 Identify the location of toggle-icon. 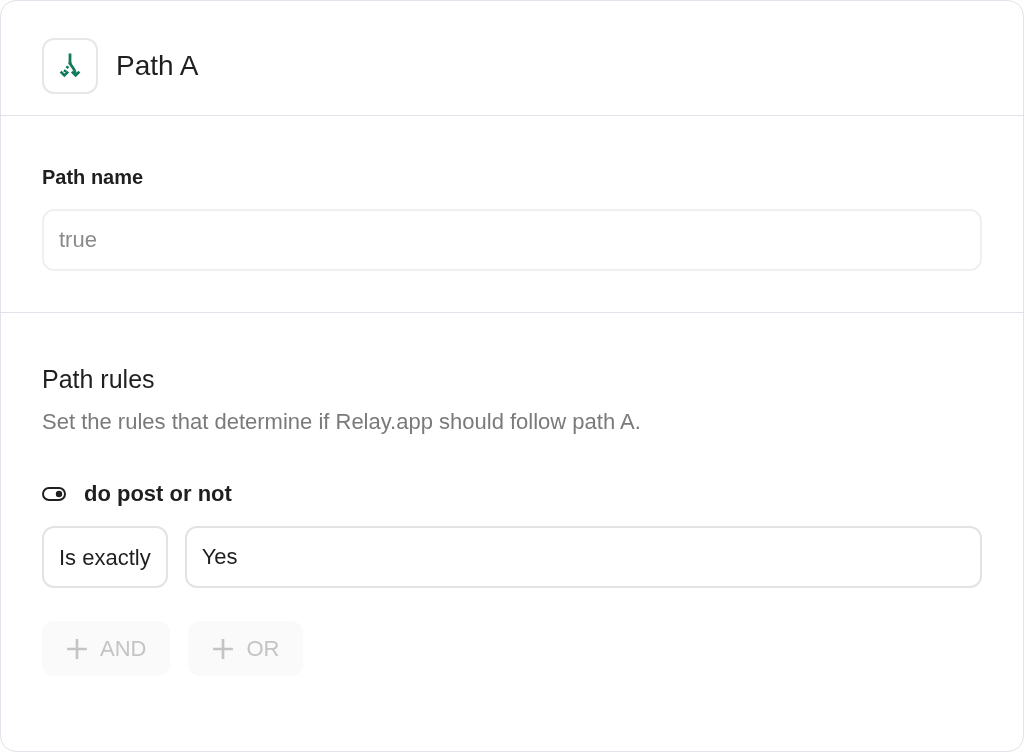
(54, 494).